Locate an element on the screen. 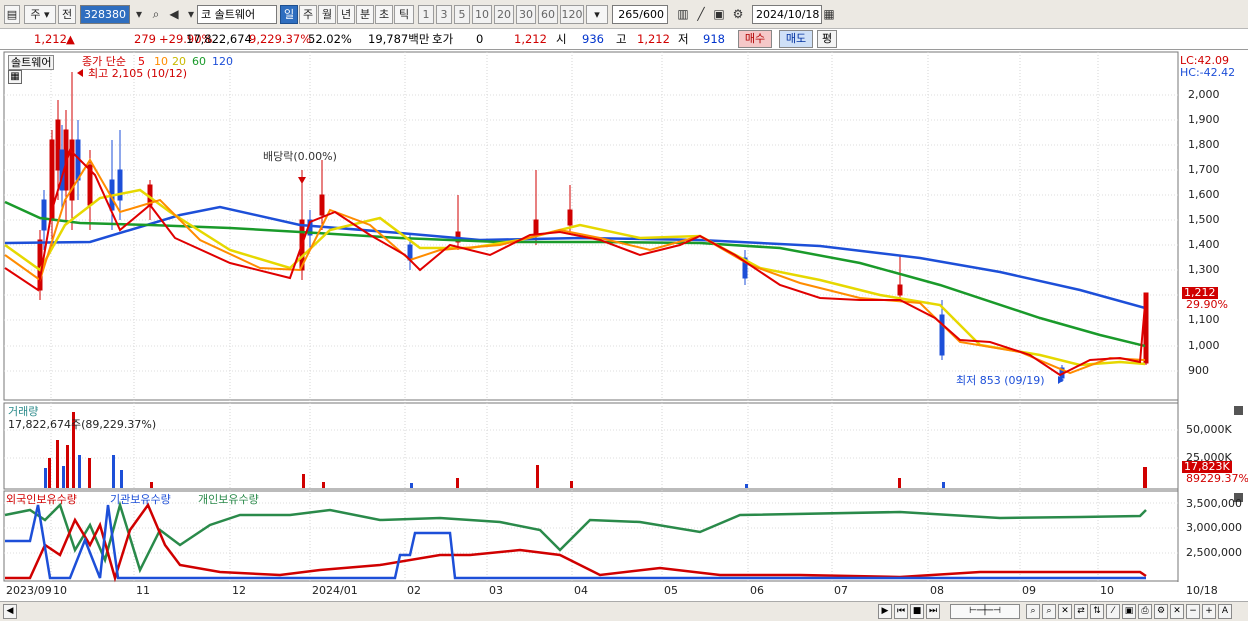  x-tick: 02 is located at coordinates (414, 590).